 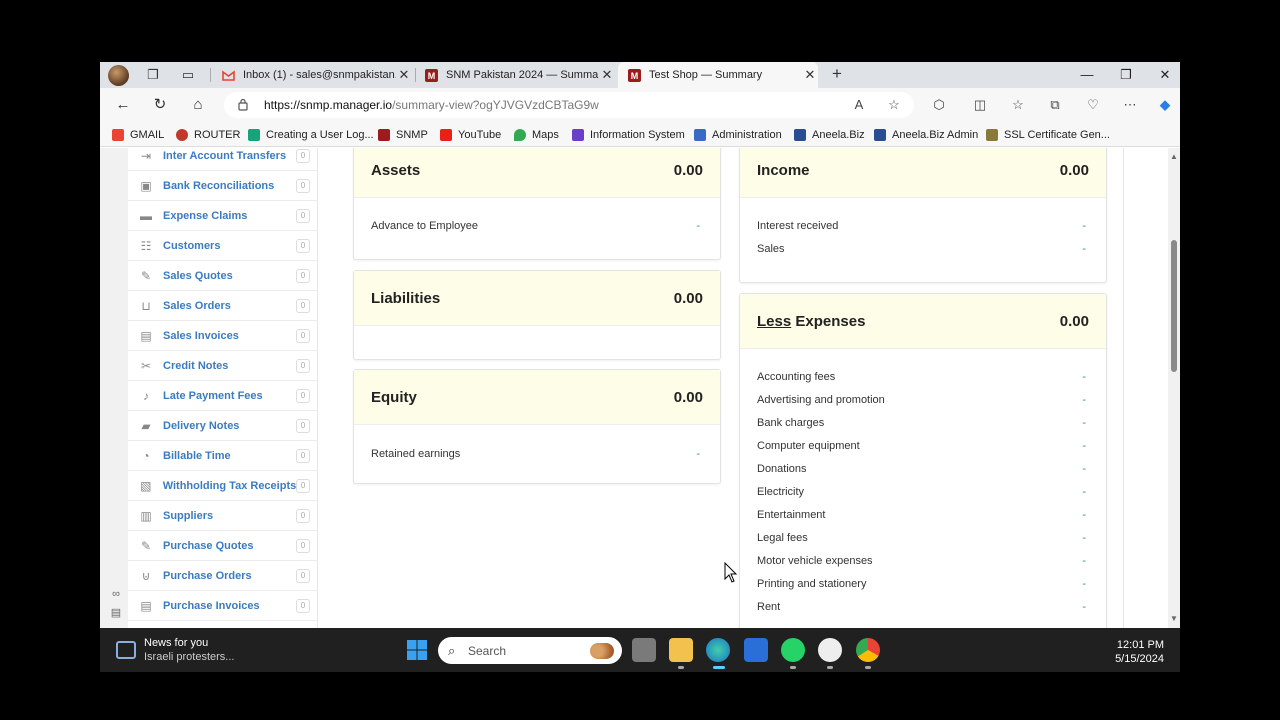 I want to click on account-row: Printing and stationery -, so click(x=921, y=585).